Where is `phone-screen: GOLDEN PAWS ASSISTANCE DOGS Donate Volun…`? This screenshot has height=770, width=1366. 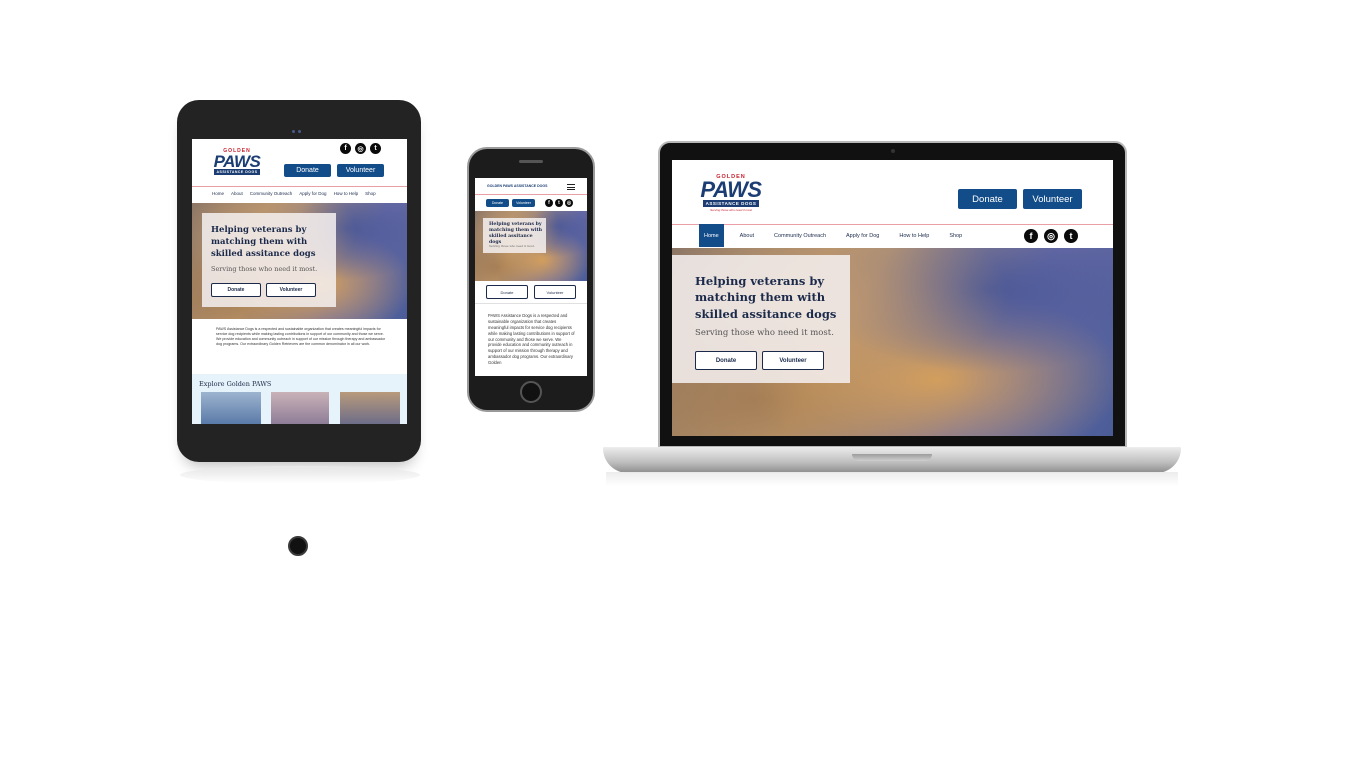 phone-screen: GOLDEN PAWS ASSISTANCE DOGS Donate Volun… is located at coordinates (531, 277).